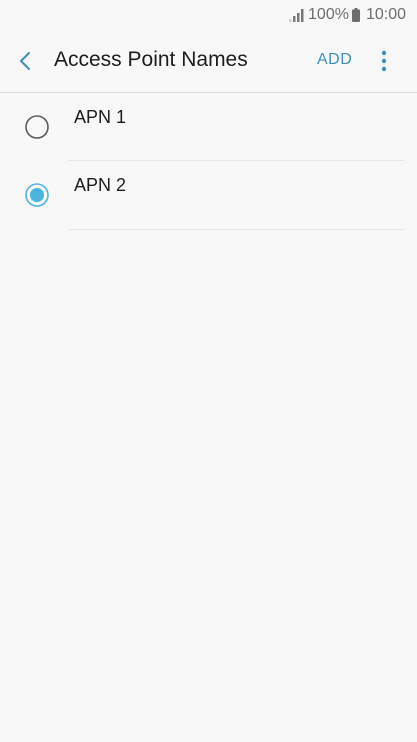  I want to click on status-indicators: 100% 10:00, so click(347, 15).